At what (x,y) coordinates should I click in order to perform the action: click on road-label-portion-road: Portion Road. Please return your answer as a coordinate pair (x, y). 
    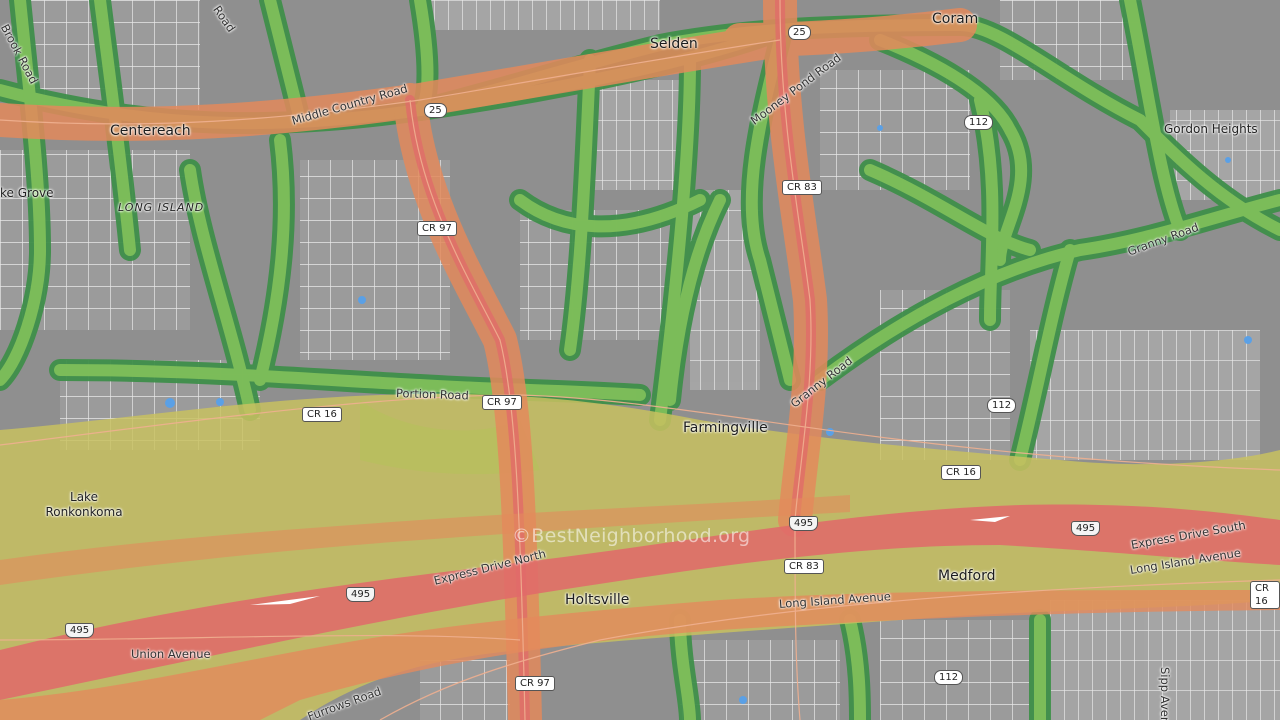
    Looking at the image, I should click on (432, 394).